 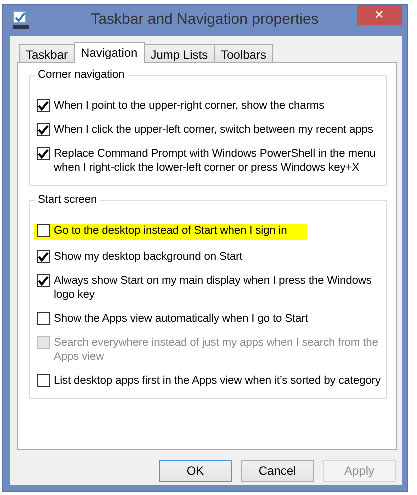 What do you see at coordinates (195, 471) in the screenshot?
I see `dialog-button: OK` at bounding box center [195, 471].